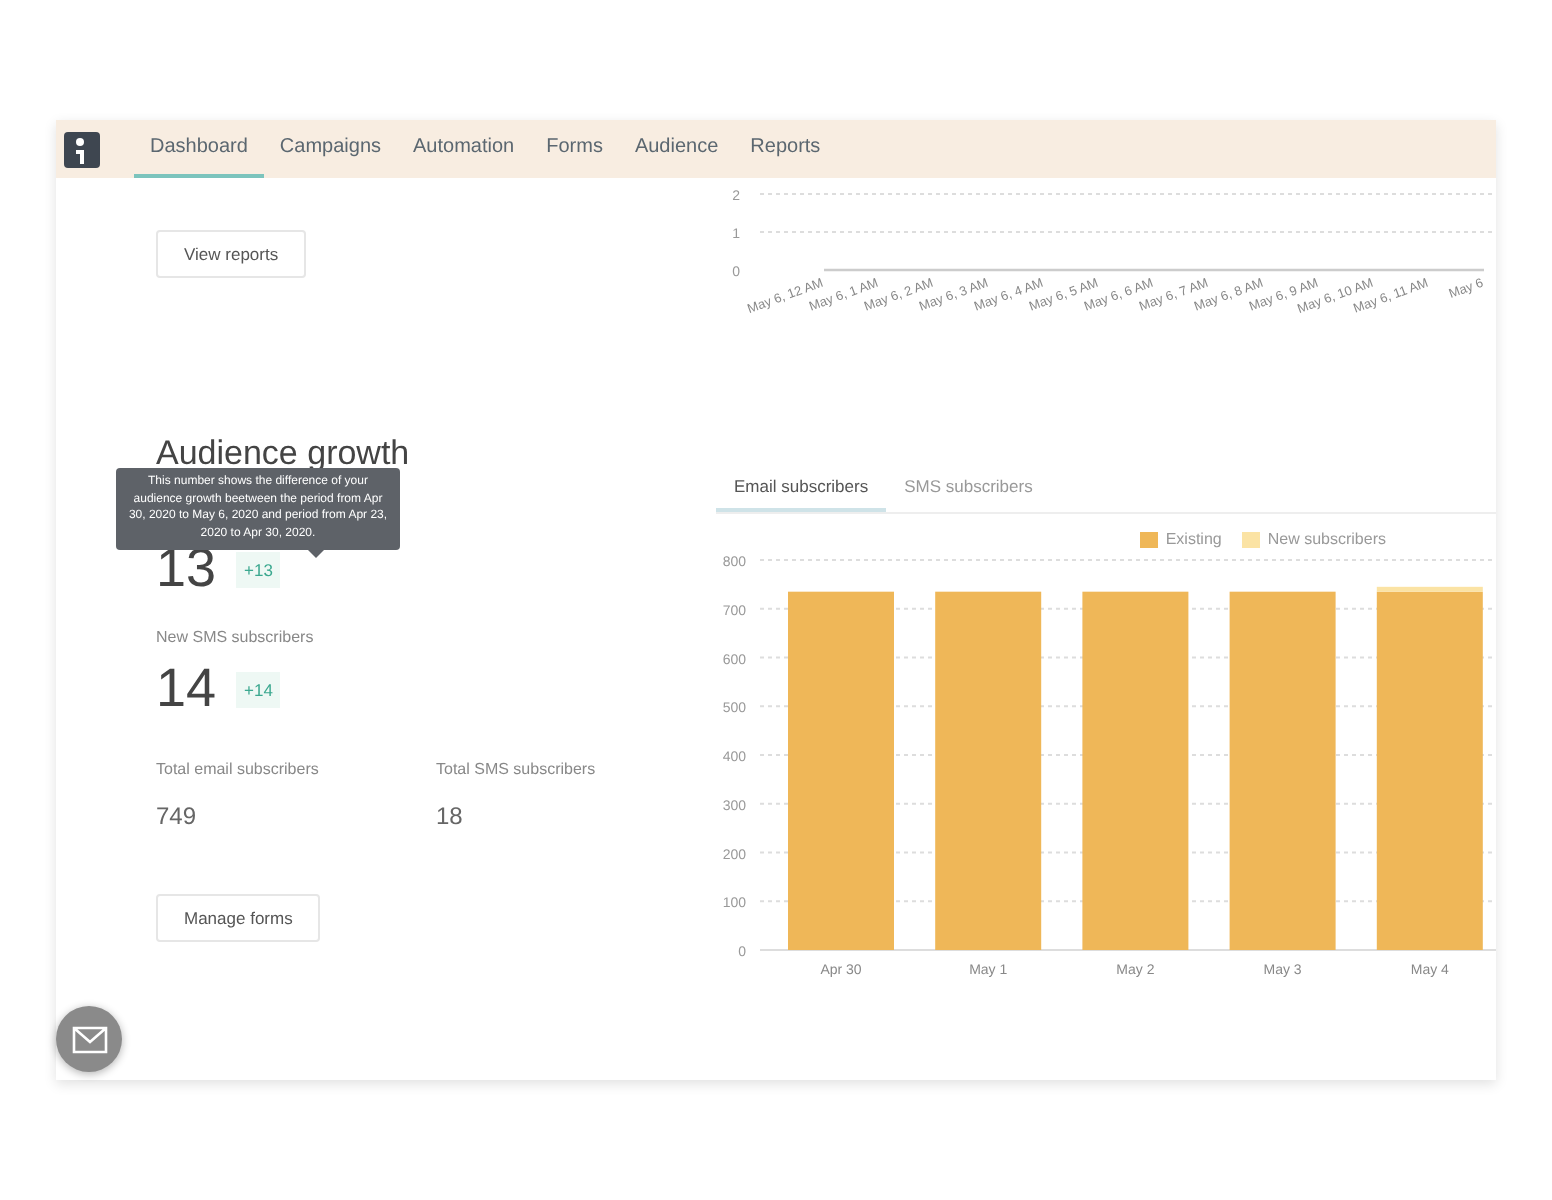 Image resolution: width=1552 pixels, height=1200 pixels. What do you see at coordinates (464, 149) in the screenshot?
I see `nav-tab: Automation` at bounding box center [464, 149].